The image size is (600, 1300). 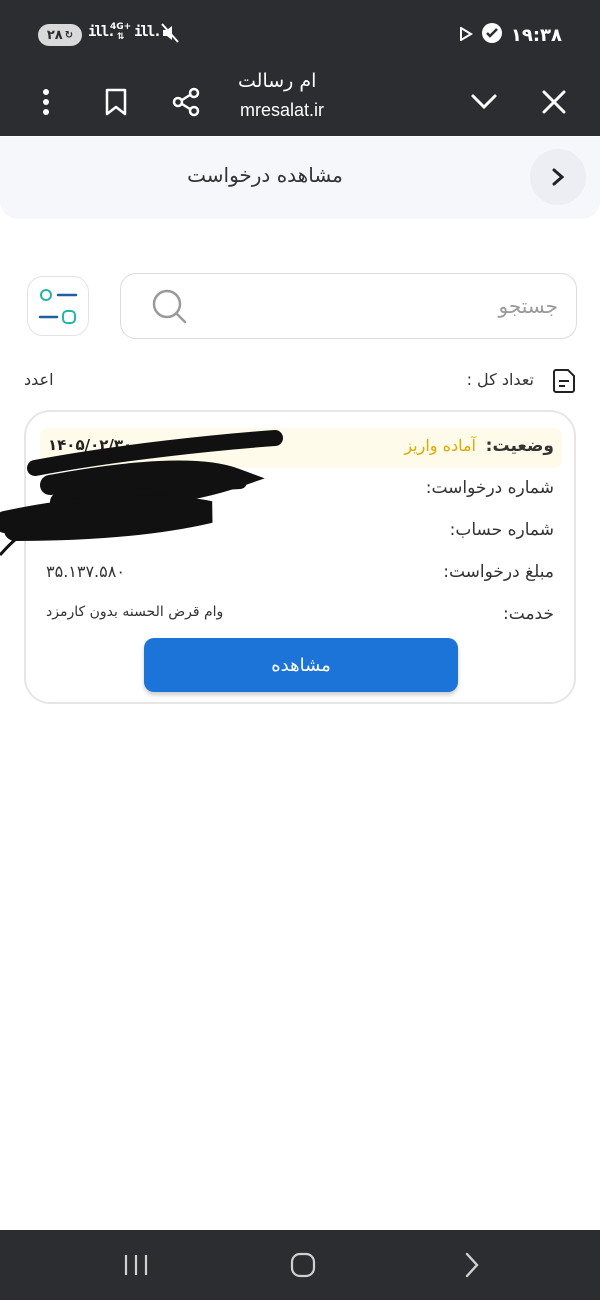 I want to click on network-type-label: 4G+, so click(x=121, y=27).